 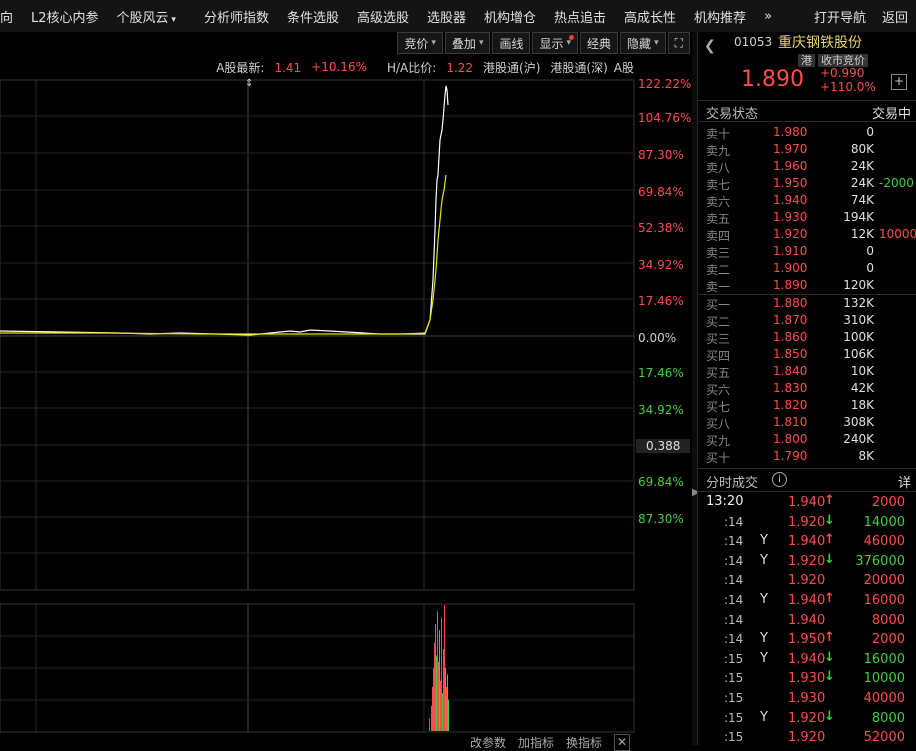 I want to click on bid-row: 买七 1.820 18K, so click(x=807, y=405).